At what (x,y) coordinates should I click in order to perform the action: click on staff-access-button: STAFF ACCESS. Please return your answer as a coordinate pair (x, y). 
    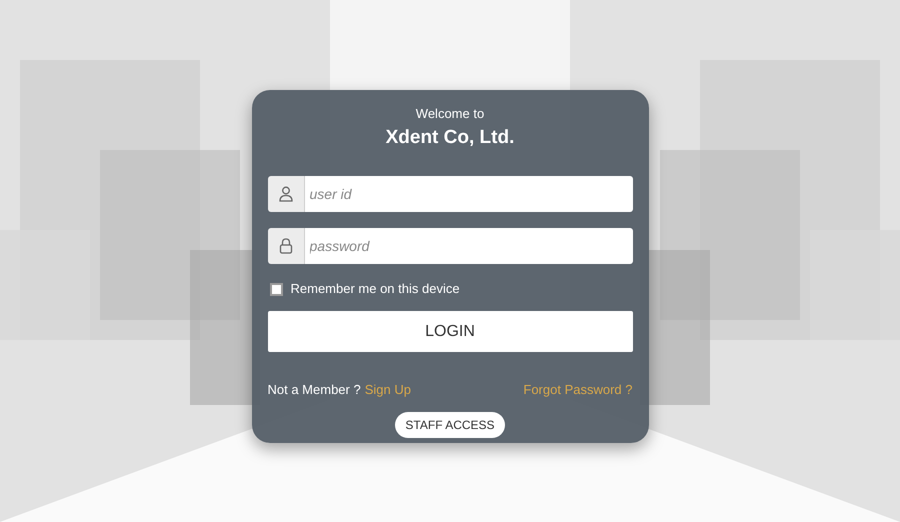
    Looking at the image, I should click on (450, 425).